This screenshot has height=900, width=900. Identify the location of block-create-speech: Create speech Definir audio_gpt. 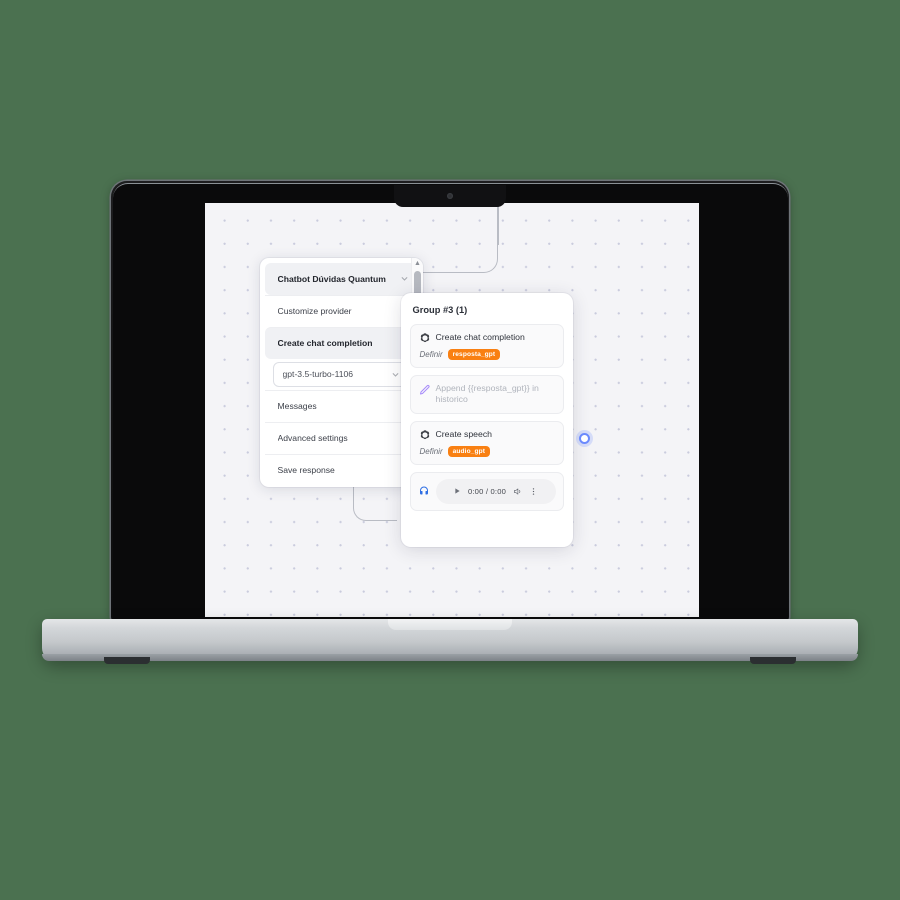
(486, 442).